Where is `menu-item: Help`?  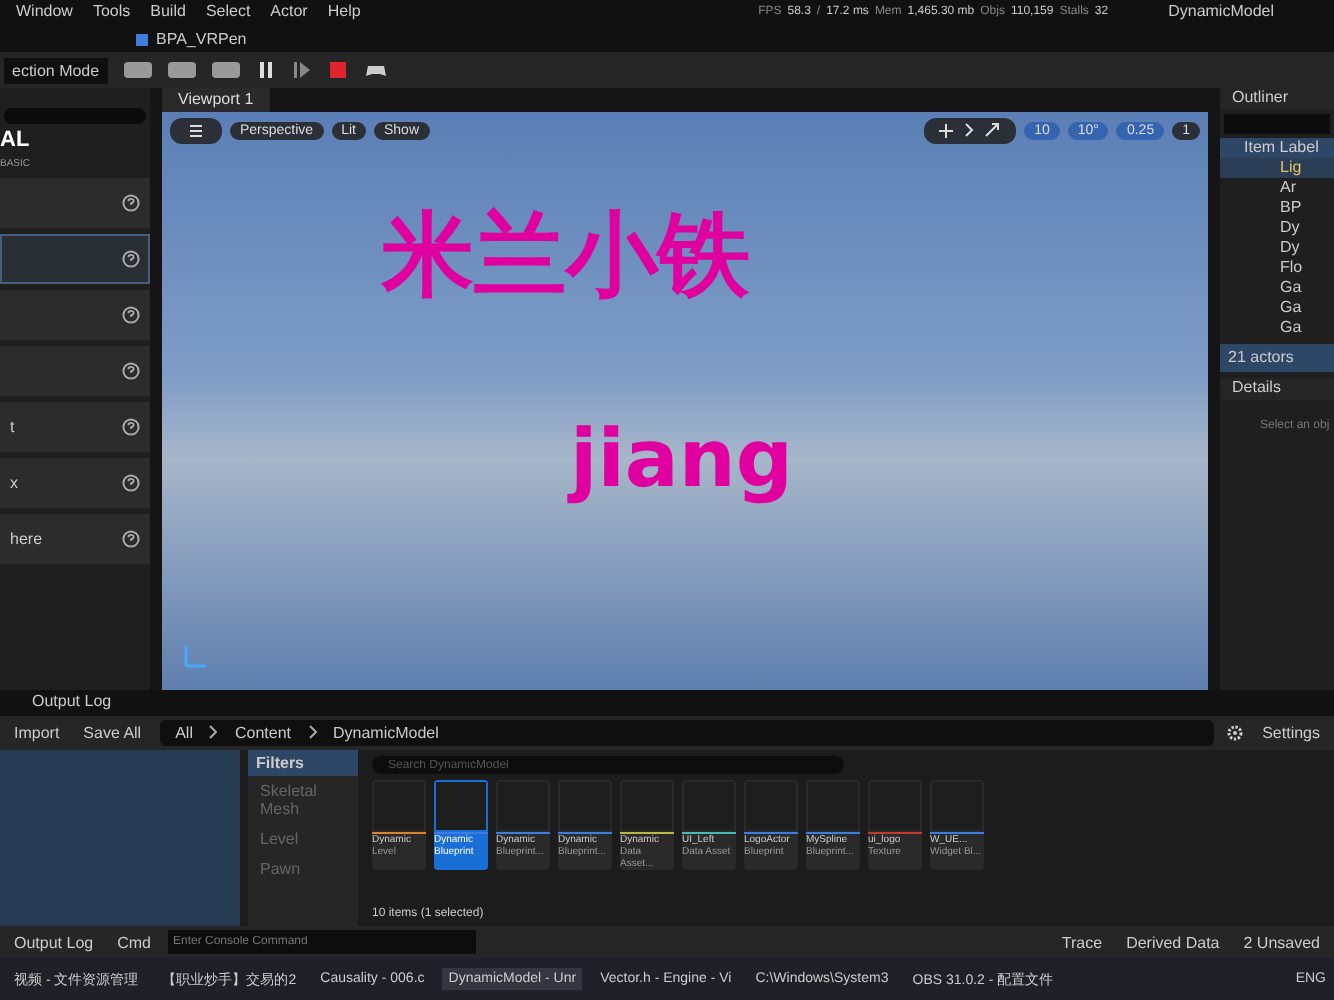 menu-item: Help is located at coordinates (344, 11).